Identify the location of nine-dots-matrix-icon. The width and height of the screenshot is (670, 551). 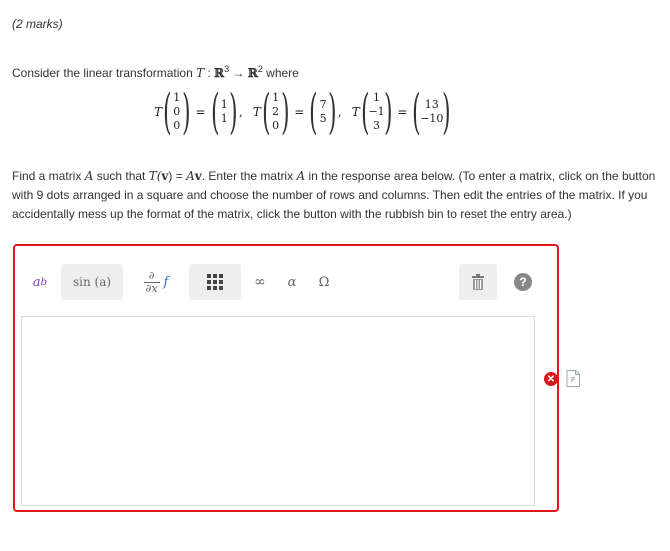
(215, 282).